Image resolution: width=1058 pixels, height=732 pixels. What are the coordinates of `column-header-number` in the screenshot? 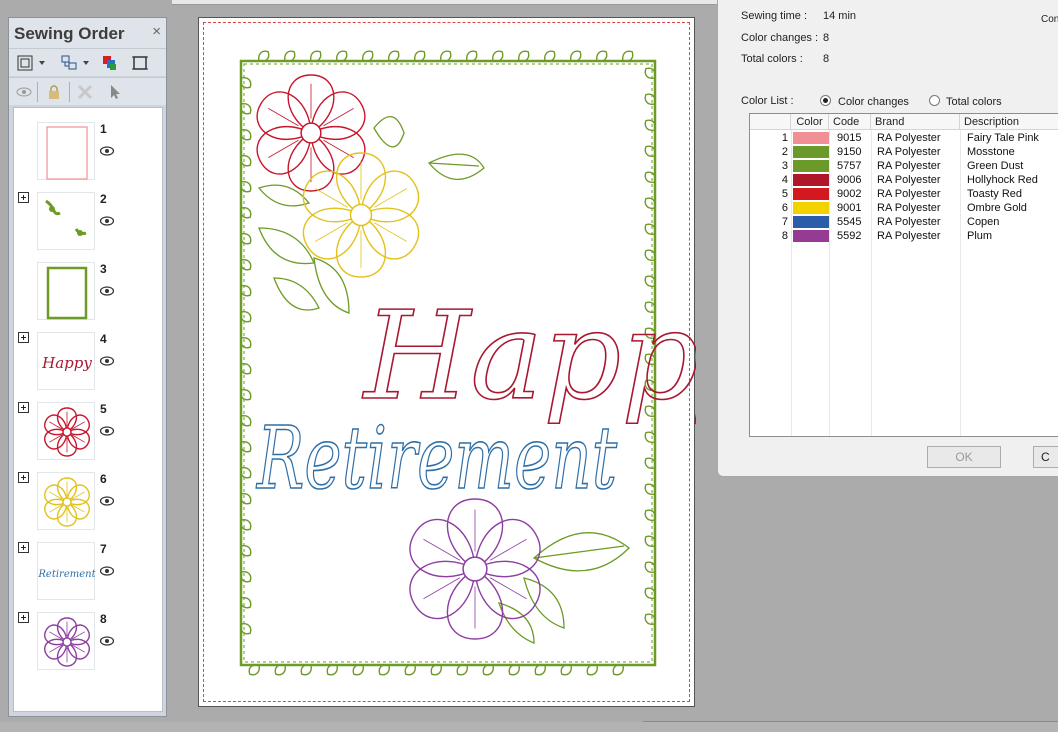 It's located at (770, 122).